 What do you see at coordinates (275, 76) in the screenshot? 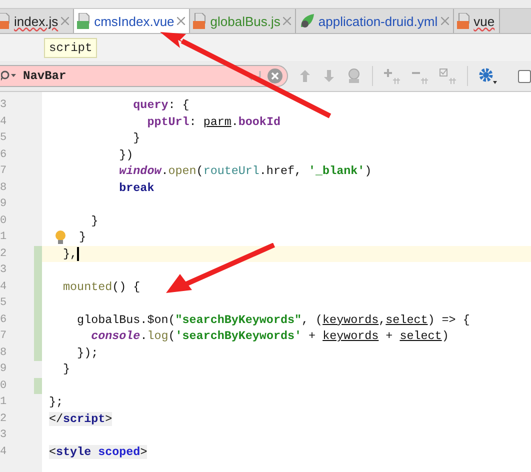
I see `clear-icon` at bounding box center [275, 76].